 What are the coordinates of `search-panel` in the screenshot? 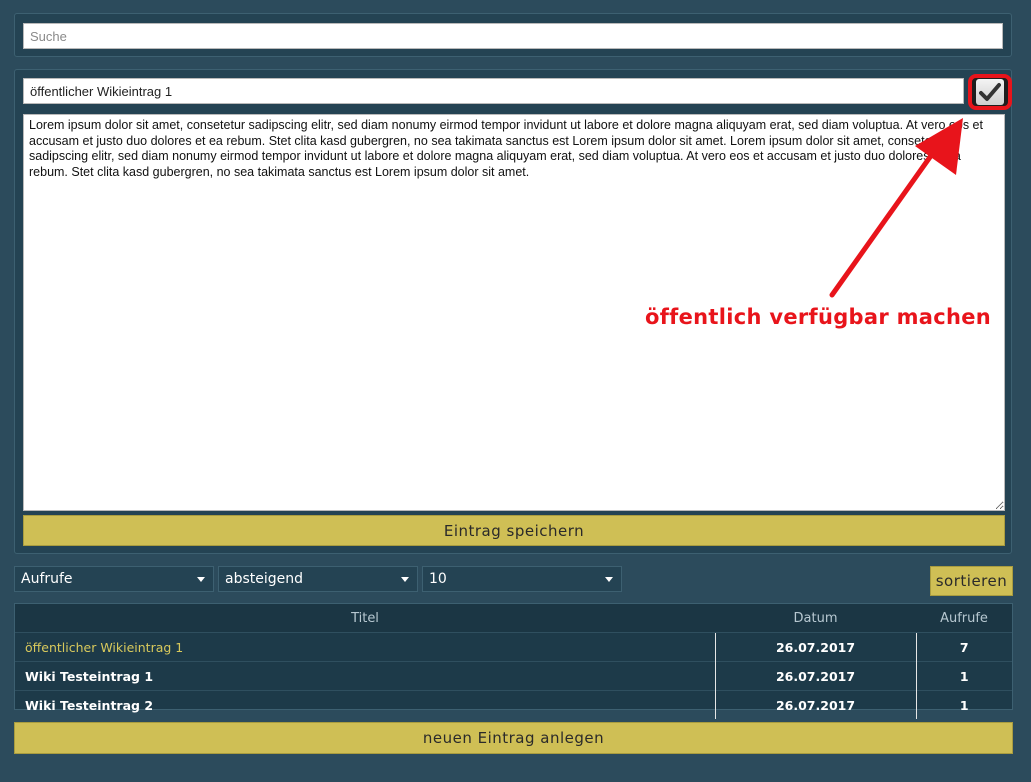 It's located at (513, 35).